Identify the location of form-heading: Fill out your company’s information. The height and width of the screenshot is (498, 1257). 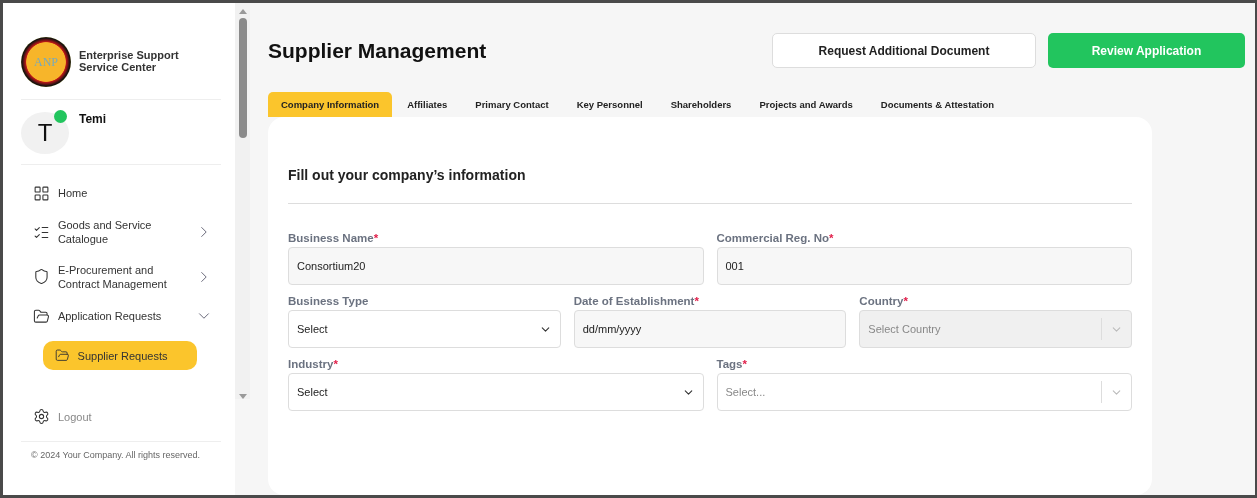
(710, 185).